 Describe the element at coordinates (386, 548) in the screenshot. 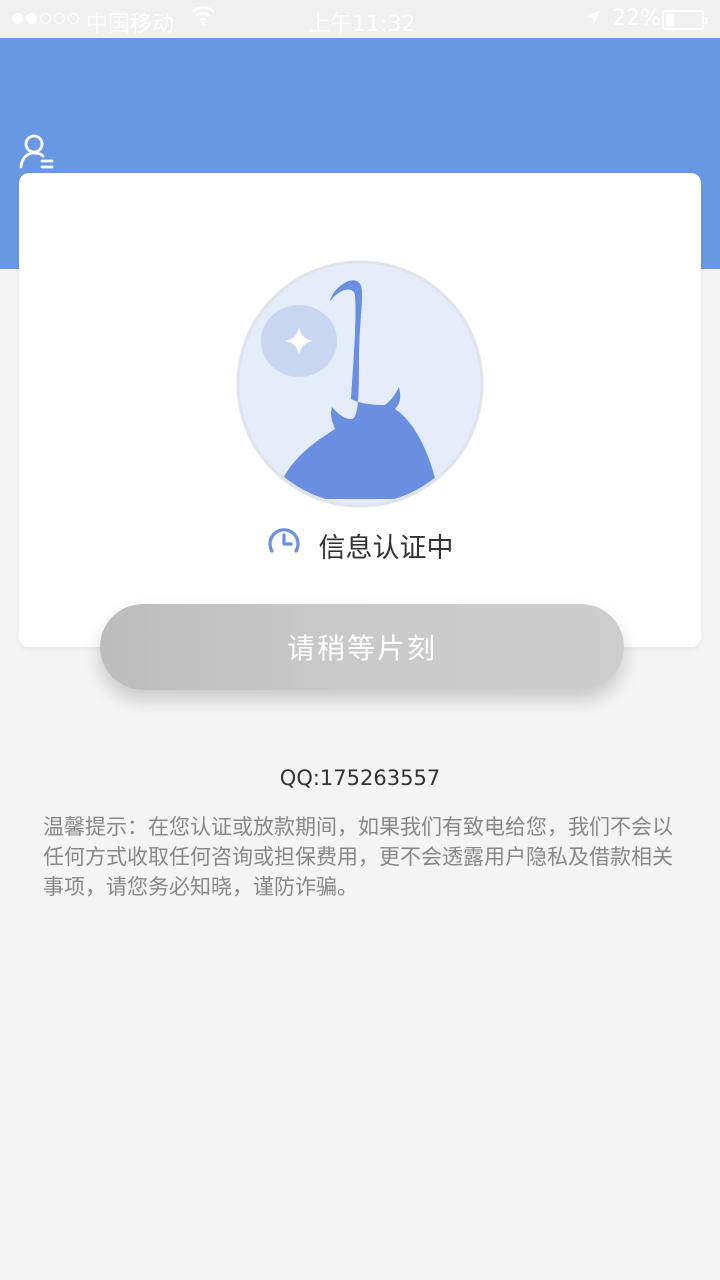

I see `status-text: 信息认证中` at that location.